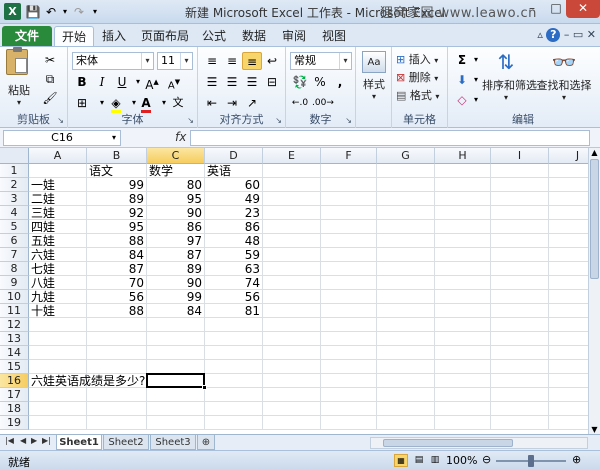  I want to click on cell-f13, so click(349, 339).